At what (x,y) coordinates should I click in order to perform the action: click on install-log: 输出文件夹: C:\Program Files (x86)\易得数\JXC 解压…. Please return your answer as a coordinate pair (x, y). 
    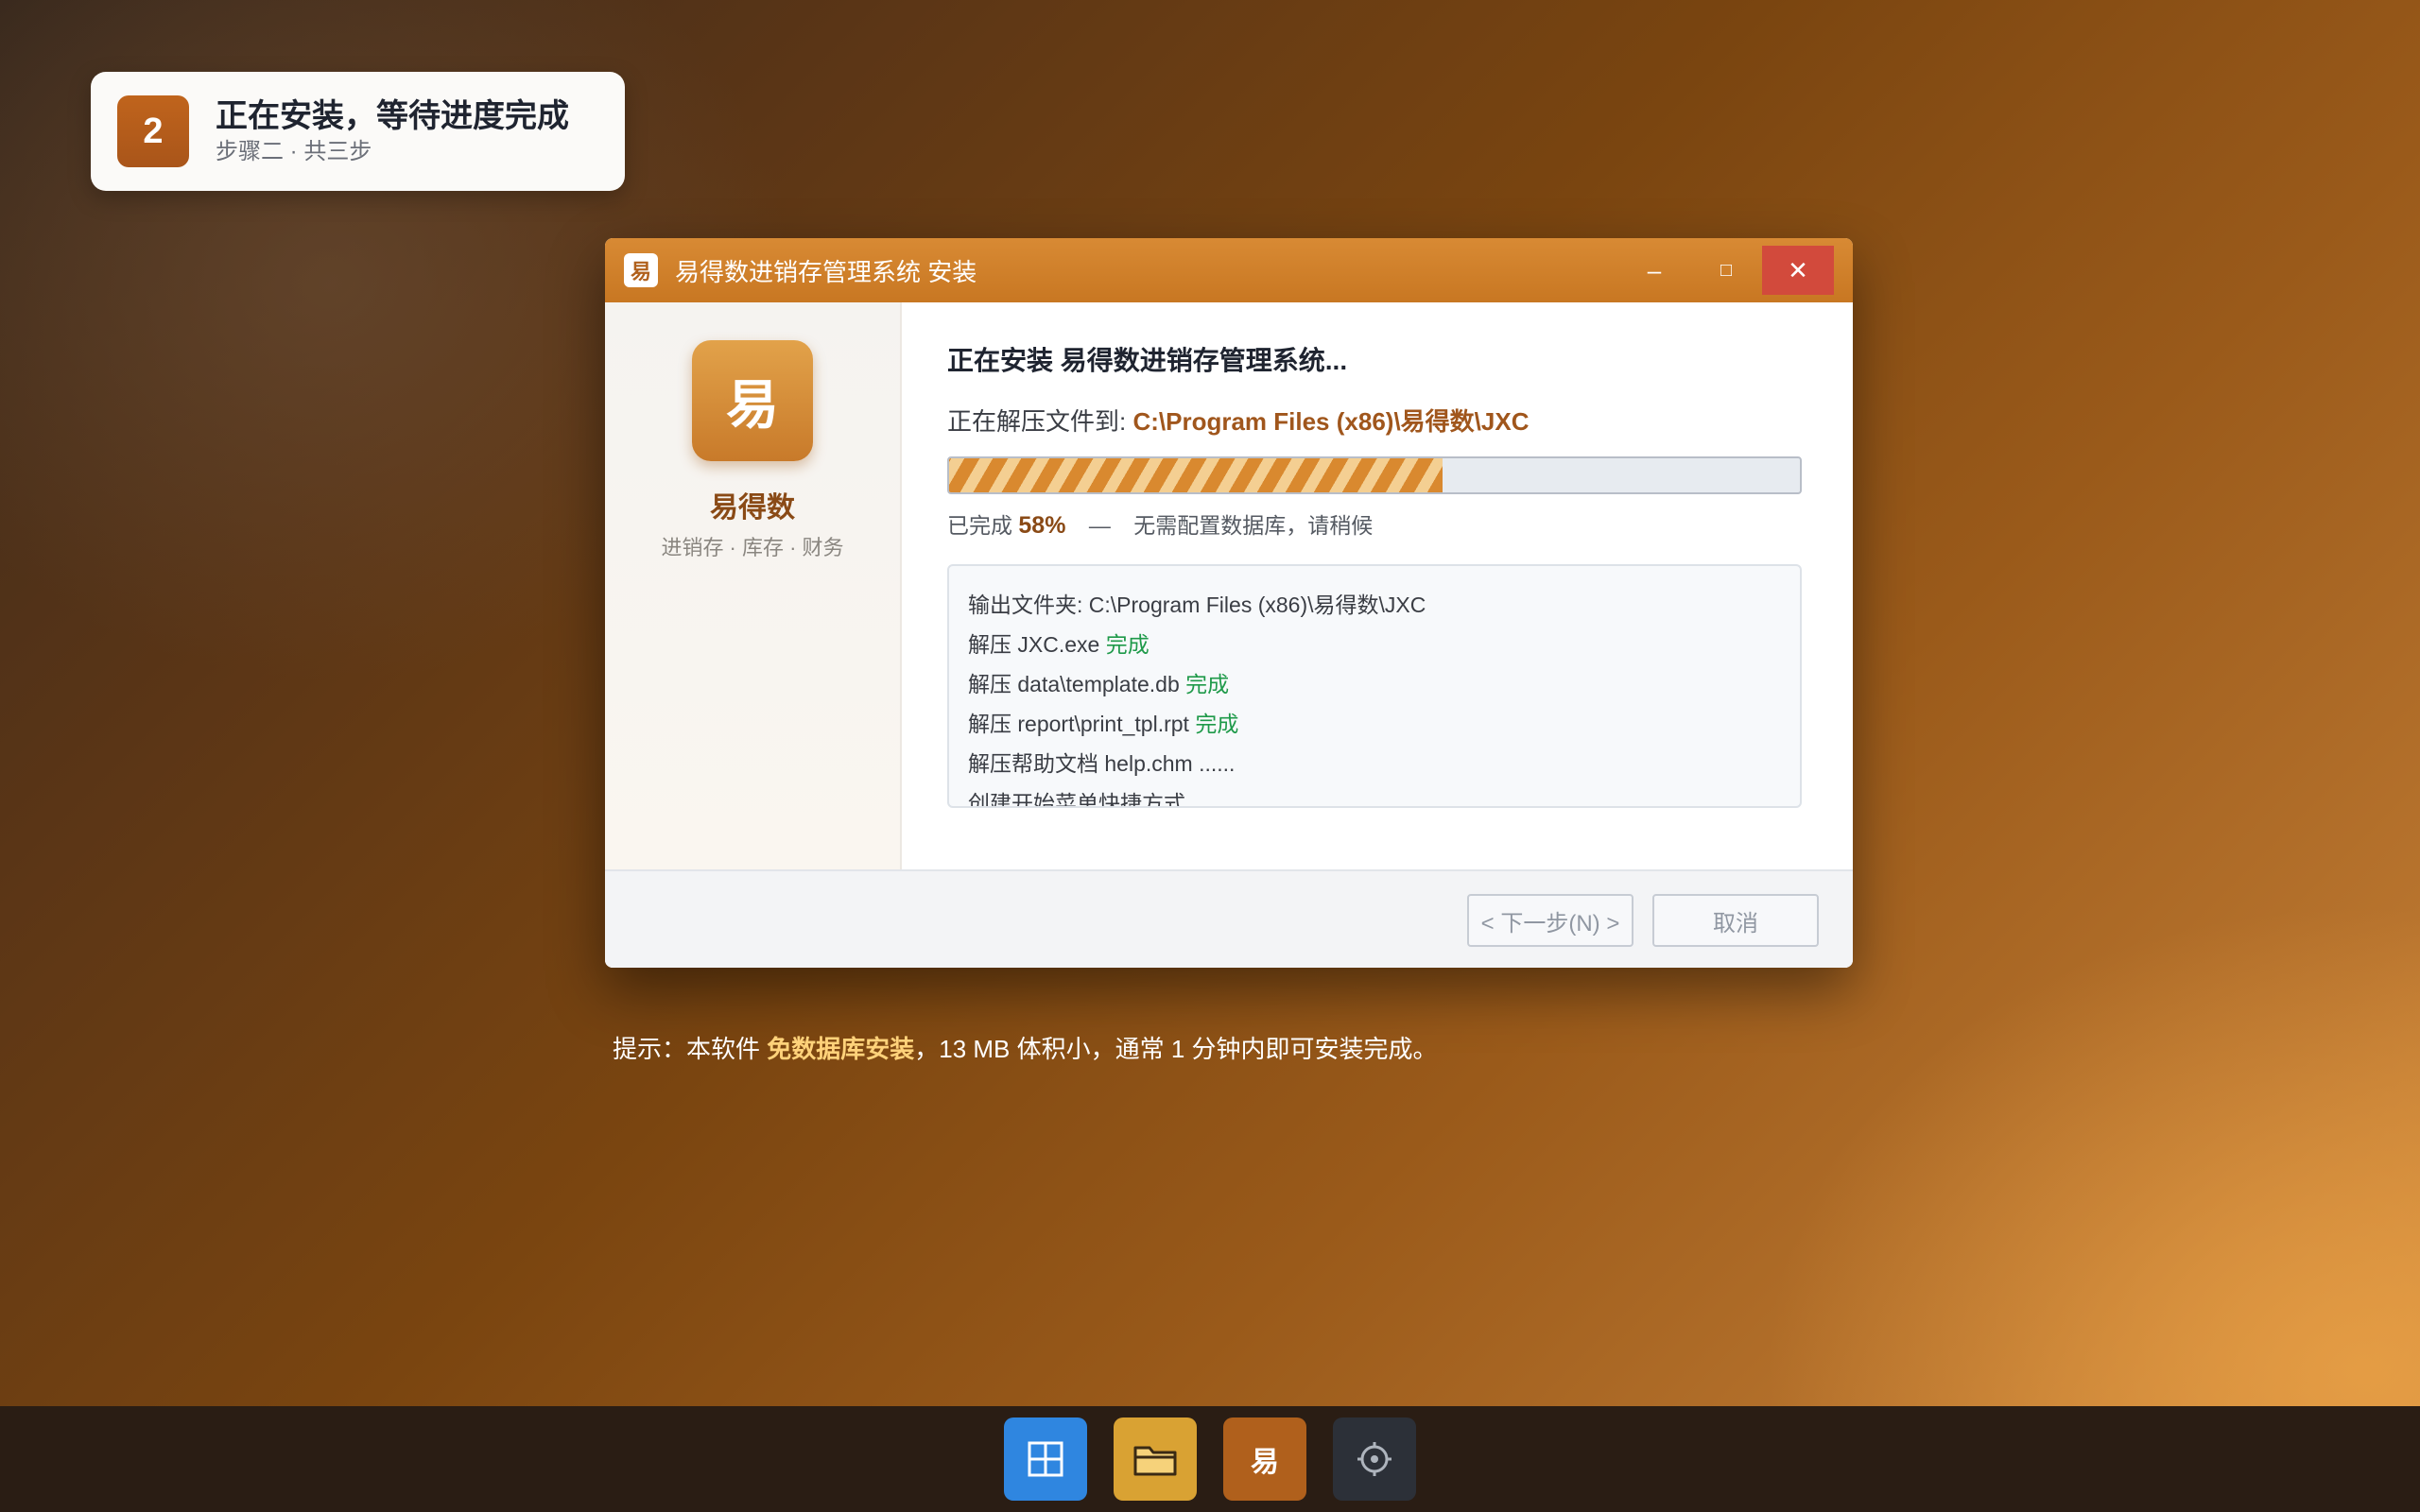
    Looking at the image, I should click on (1374, 686).